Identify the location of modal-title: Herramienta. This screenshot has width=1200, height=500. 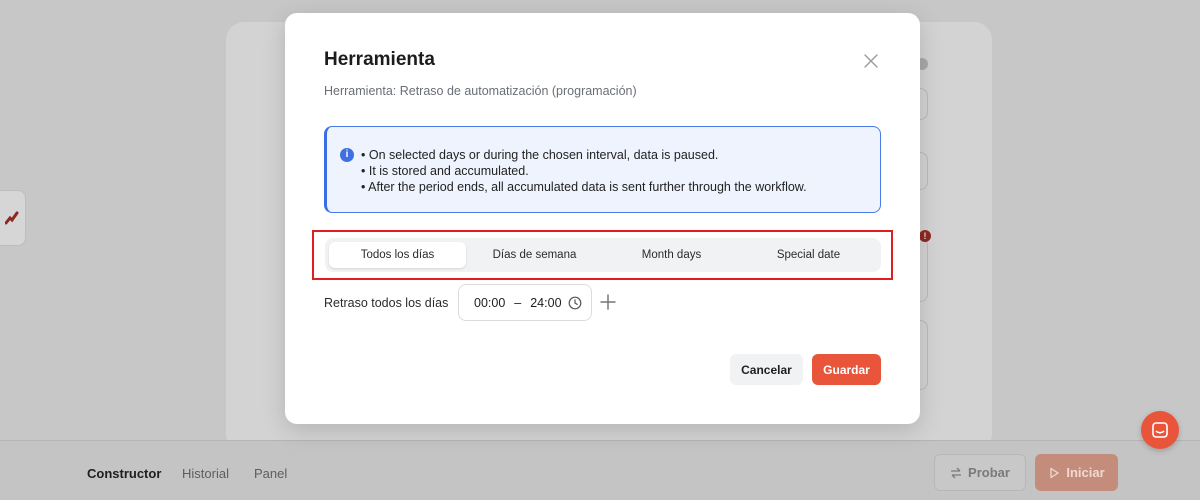
(379, 59).